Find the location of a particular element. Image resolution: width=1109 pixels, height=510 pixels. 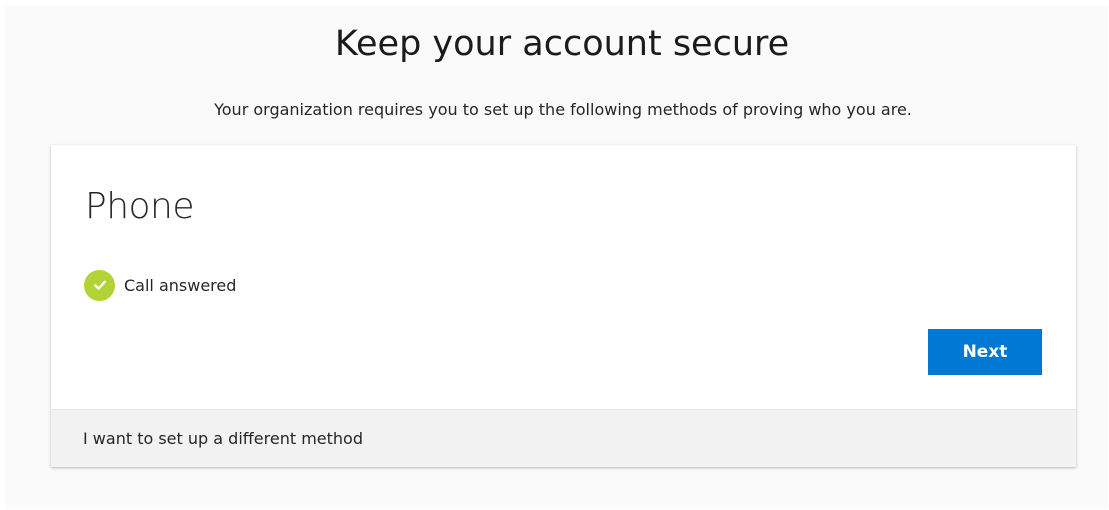

status-row: Call answered is located at coordinates (160, 285).